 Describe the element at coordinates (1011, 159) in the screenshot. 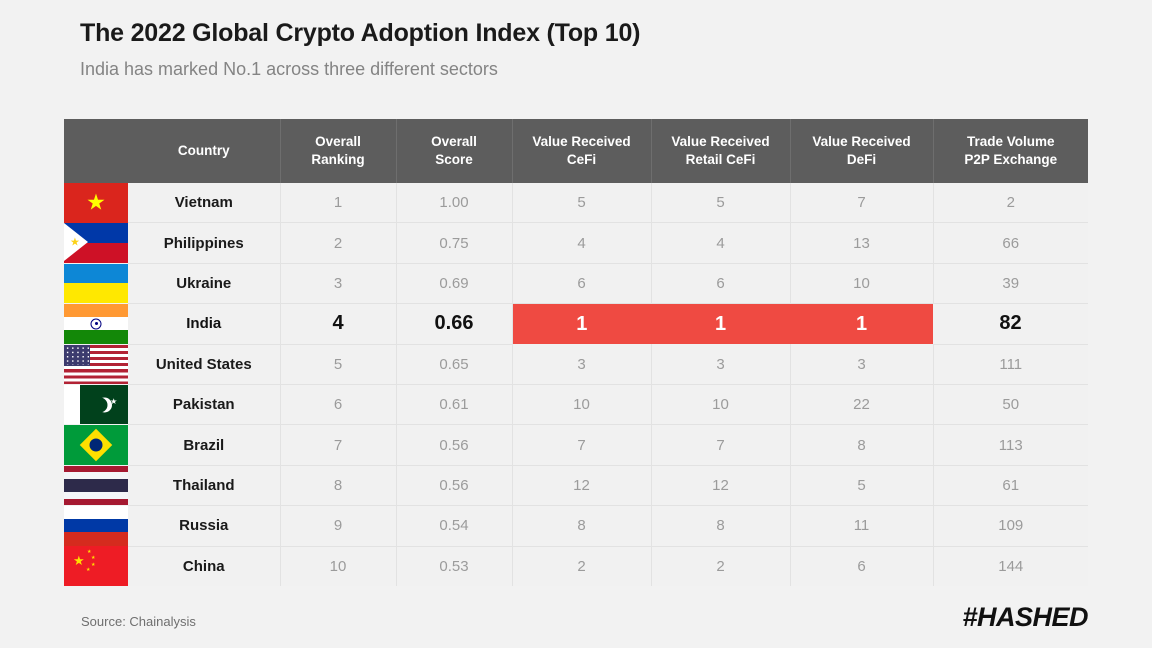

I see `column-header-p2p-line2: P2P Exchange` at that location.